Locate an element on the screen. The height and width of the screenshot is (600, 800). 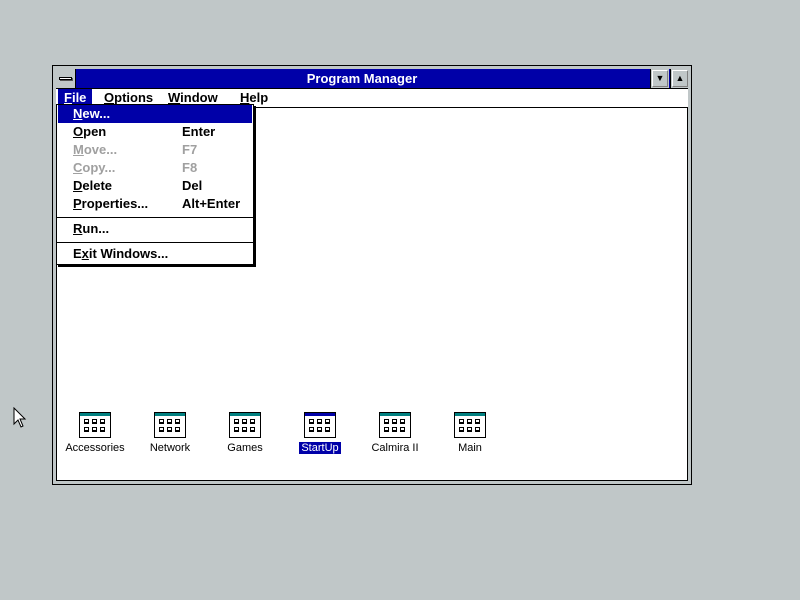
menu-item-move: Move... F7 is located at coordinates (135, 149).